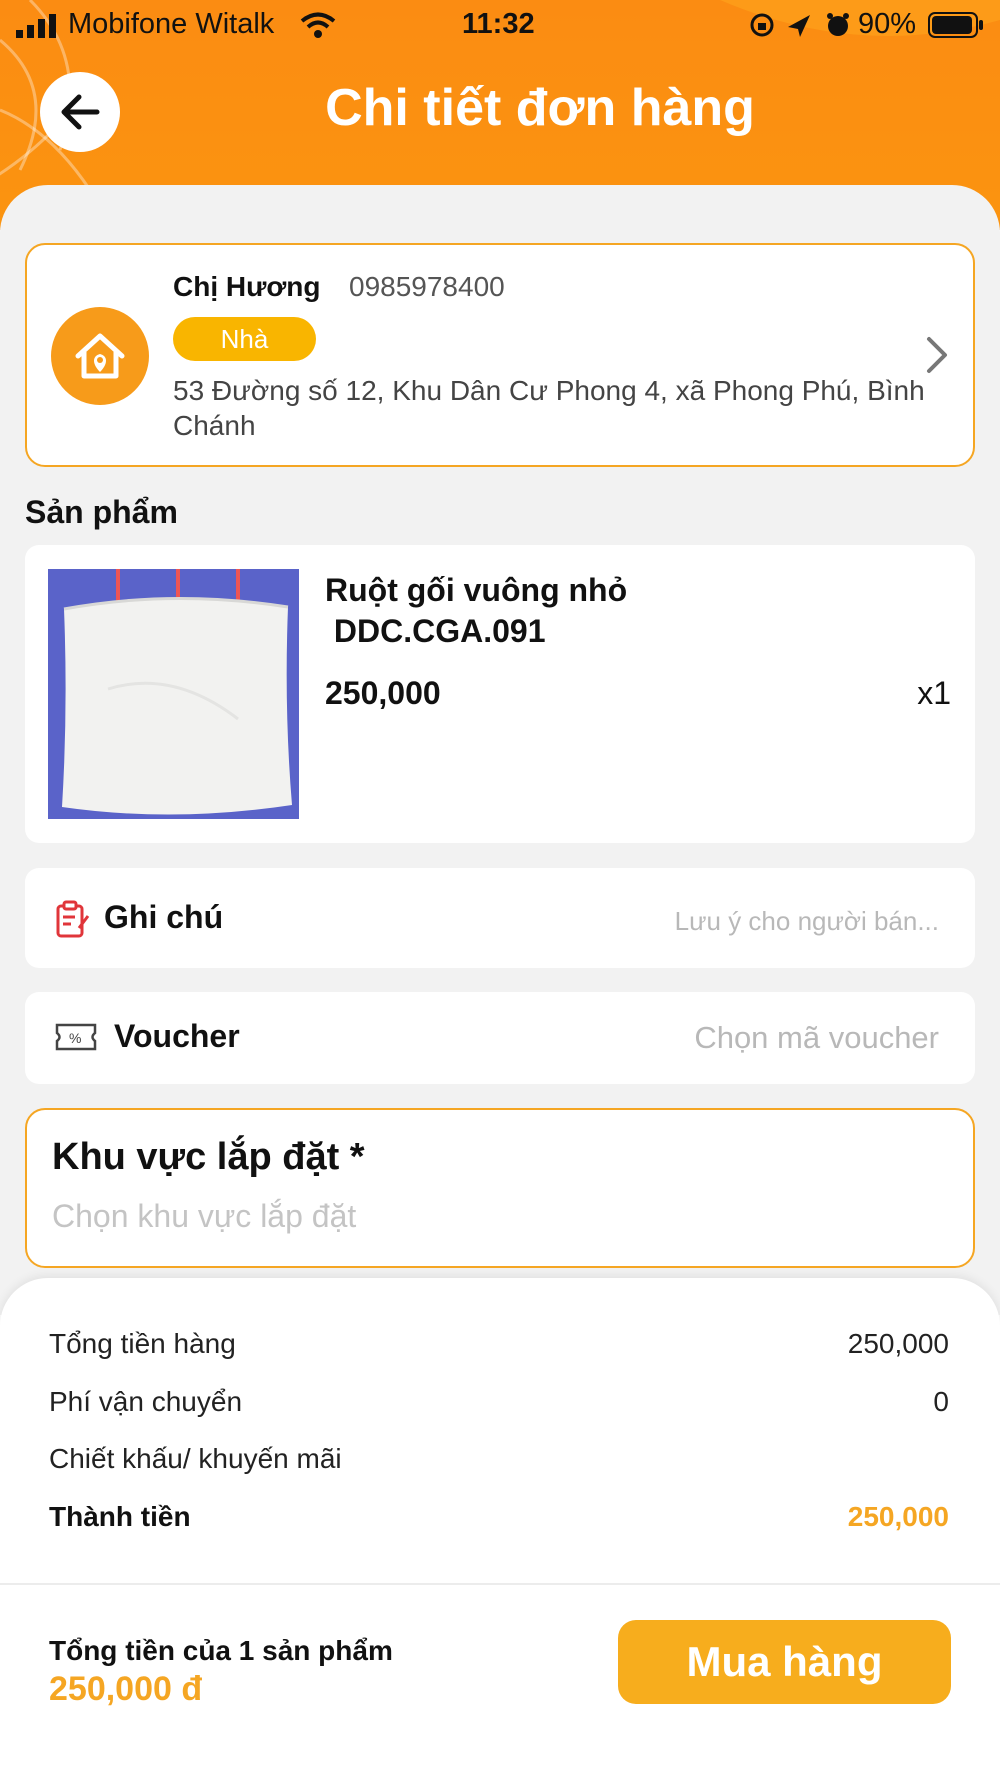 This screenshot has height=1778, width=1000. What do you see at coordinates (221, 1650) in the screenshot?
I see `footer-total-label: Tổng tiền của 1 sản phẩm` at bounding box center [221, 1650].